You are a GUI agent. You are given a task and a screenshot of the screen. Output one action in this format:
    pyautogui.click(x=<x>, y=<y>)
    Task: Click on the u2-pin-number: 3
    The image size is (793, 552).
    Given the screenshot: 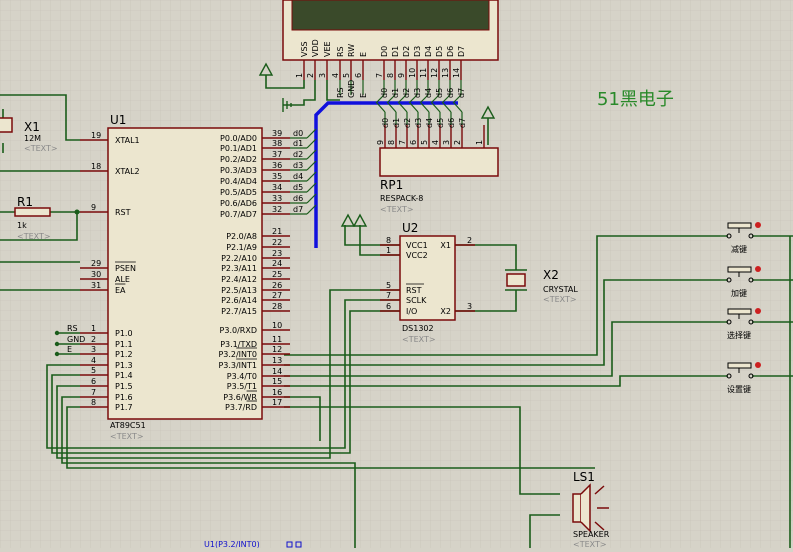 What is the action you would take?
    pyautogui.click(x=469, y=306)
    